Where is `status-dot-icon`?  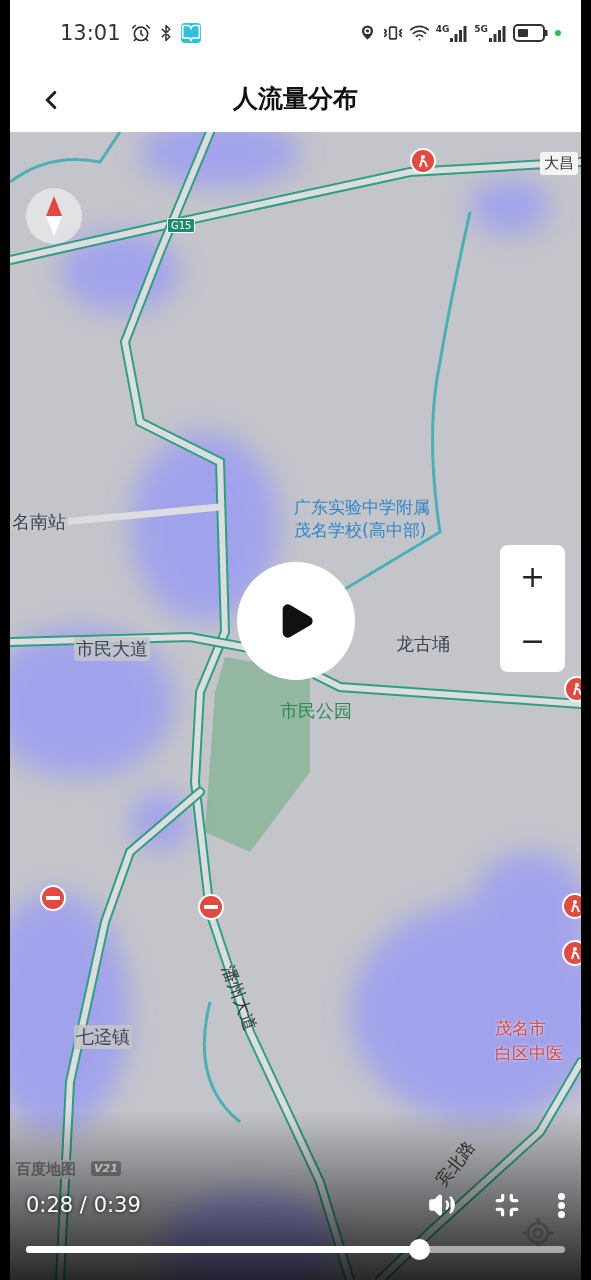 status-dot-icon is located at coordinates (558, 32).